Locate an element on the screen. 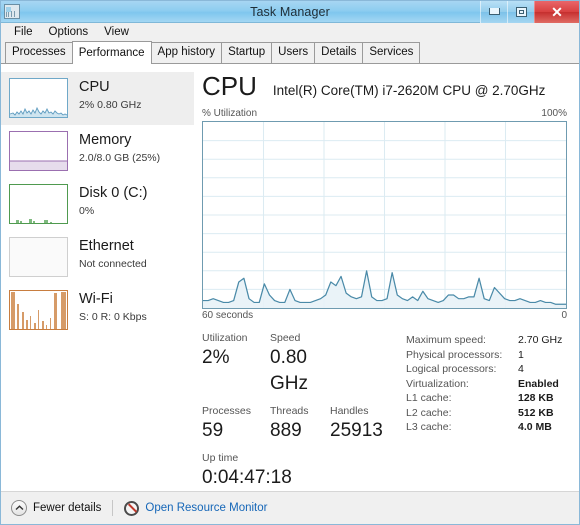  info-label-l2-cache: L2 cache: is located at coordinates (429, 412).